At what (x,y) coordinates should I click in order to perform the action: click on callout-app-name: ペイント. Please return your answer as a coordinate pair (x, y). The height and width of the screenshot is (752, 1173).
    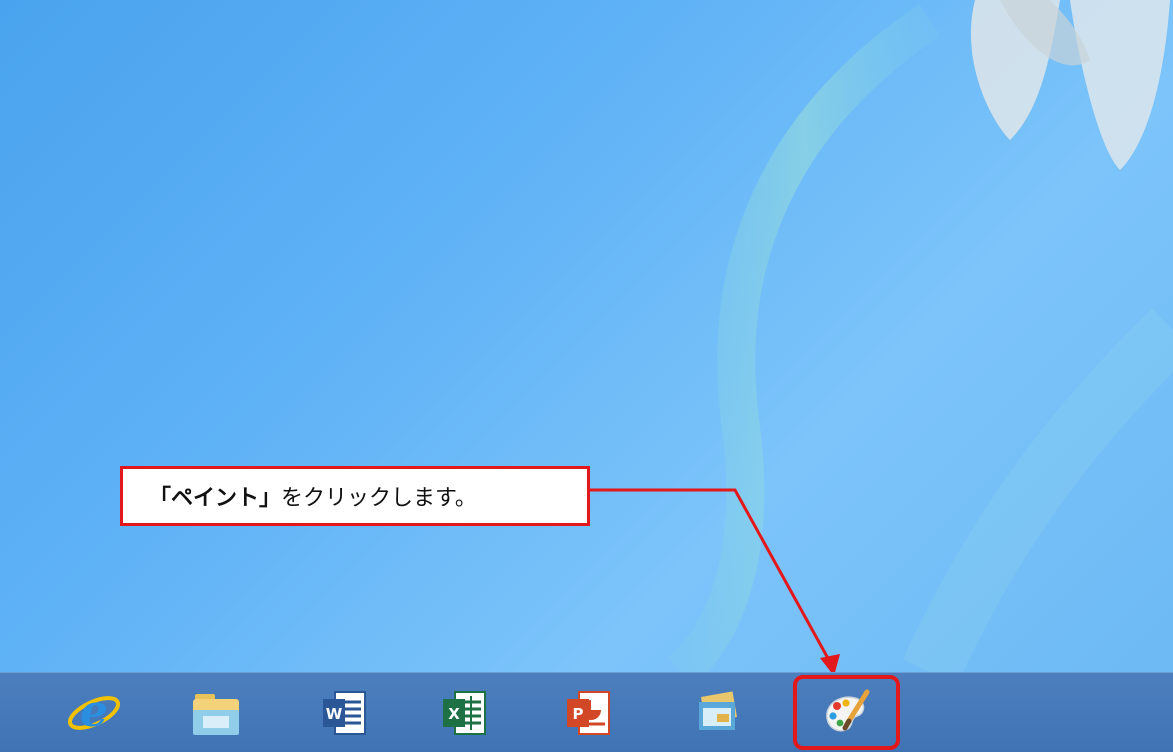
    Looking at the image, I should click on (215, 498).